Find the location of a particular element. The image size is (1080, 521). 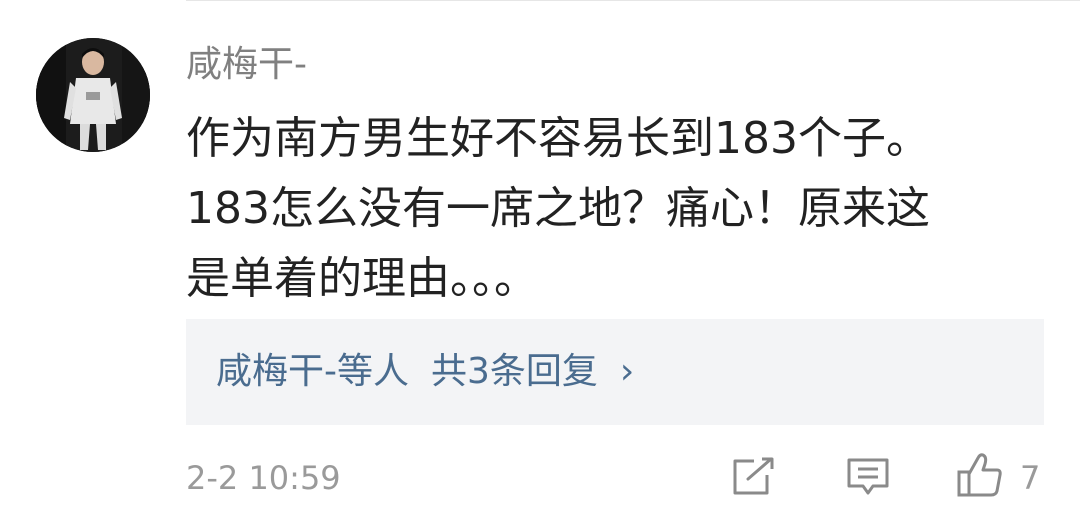

top-divider is located at coordinates (633, 0).